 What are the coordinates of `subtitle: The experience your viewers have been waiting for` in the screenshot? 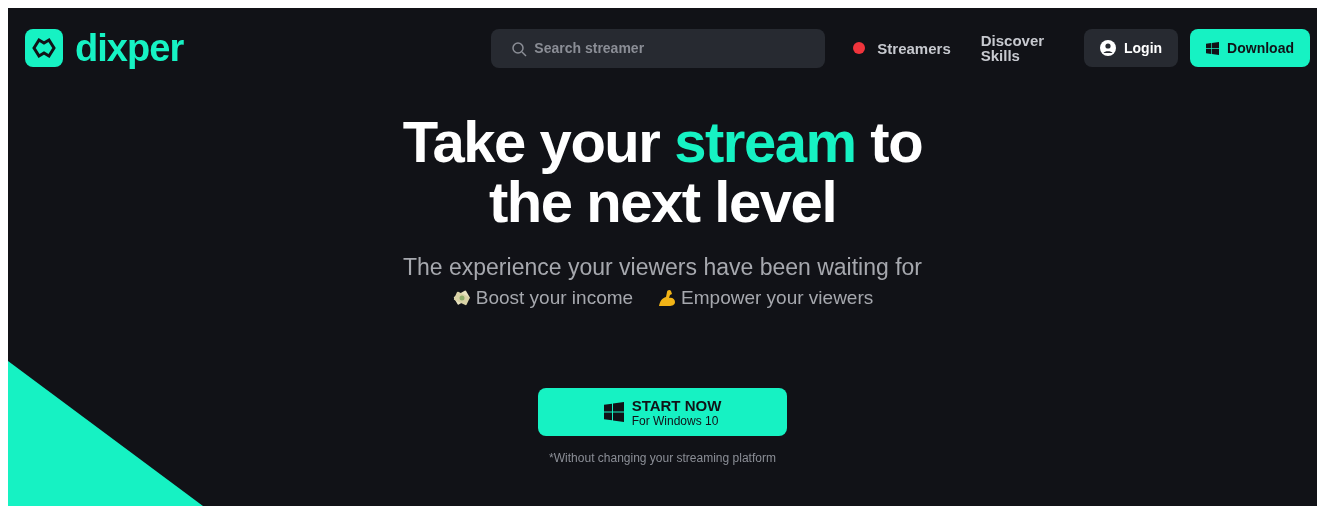 It's located at (662, 267).